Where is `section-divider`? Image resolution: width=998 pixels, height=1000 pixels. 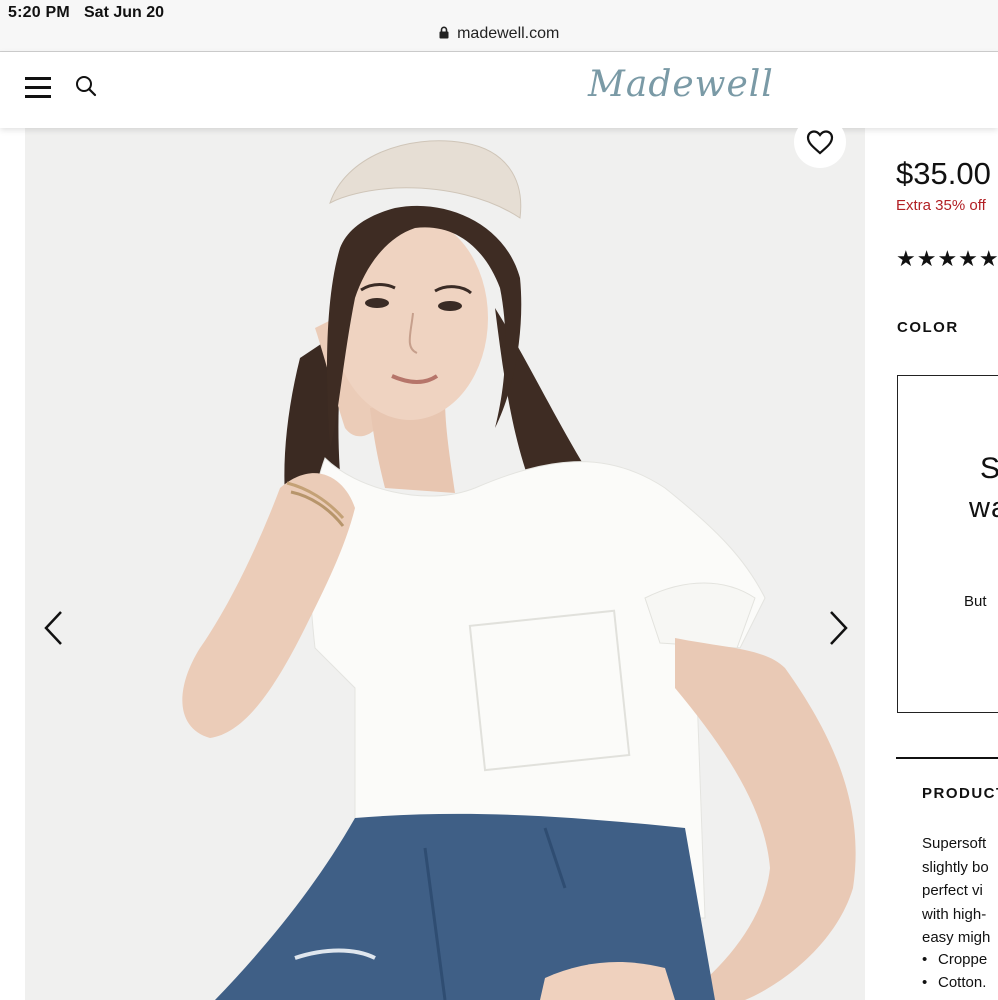
section-divider is located at coordinates (947, 758).